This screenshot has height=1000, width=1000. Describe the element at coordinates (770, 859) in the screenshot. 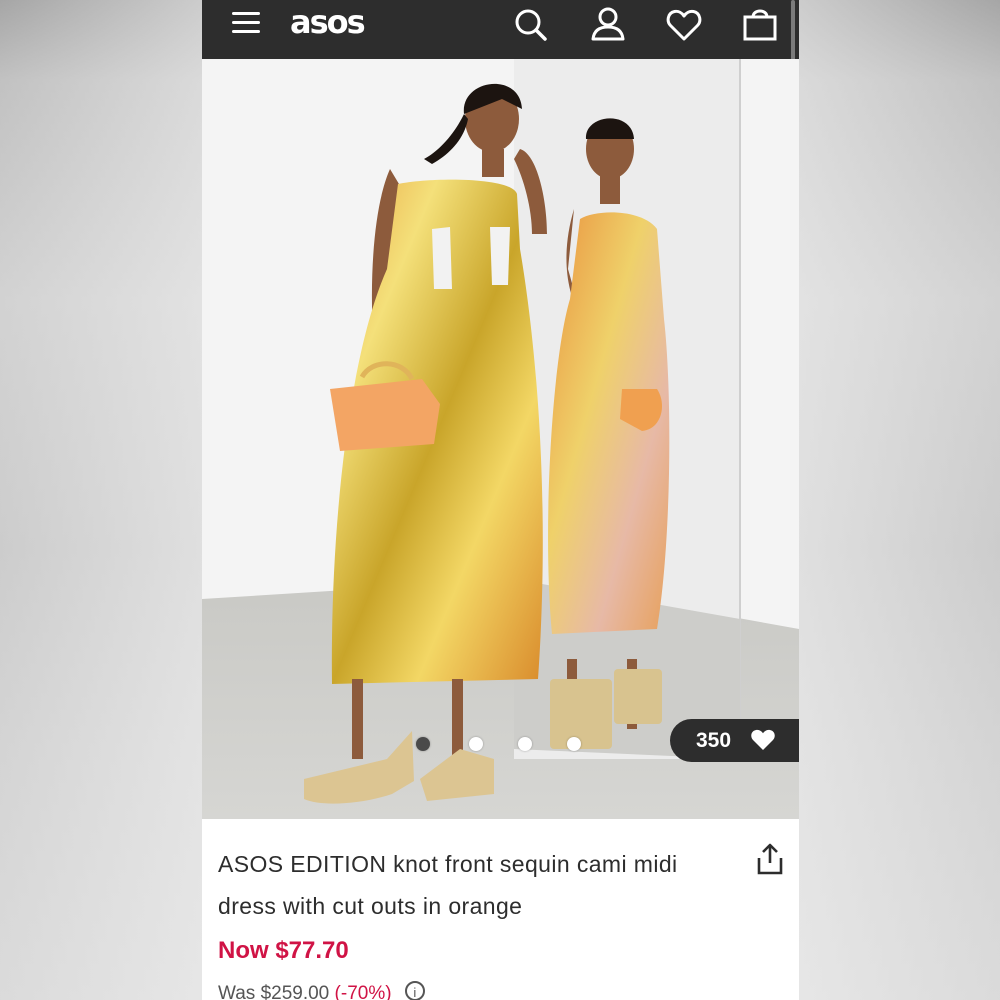

I see `share-icon` at that location.